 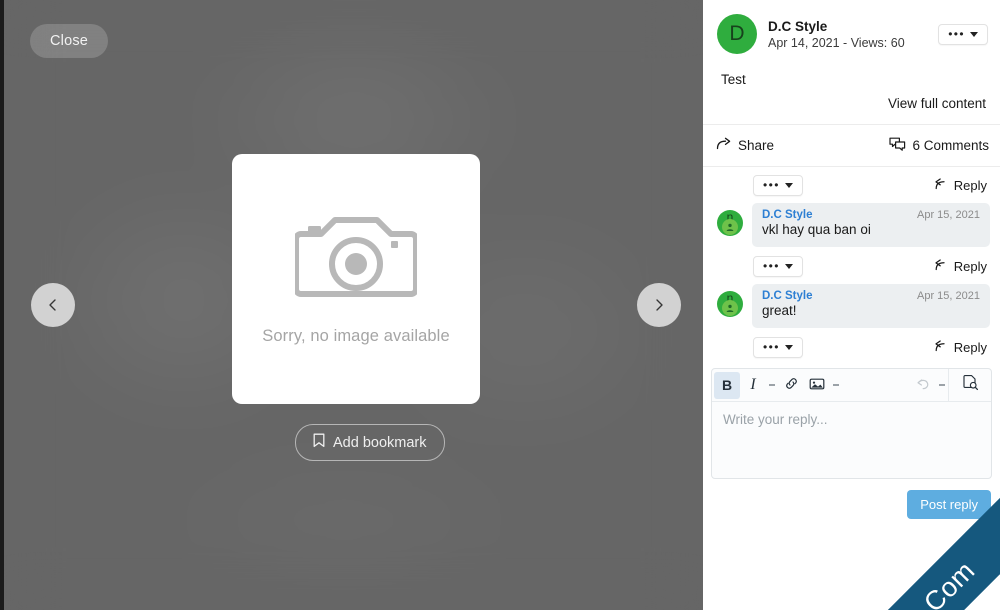 I want to click on post-reply-row: Post reply, so click(x=851, y=499).